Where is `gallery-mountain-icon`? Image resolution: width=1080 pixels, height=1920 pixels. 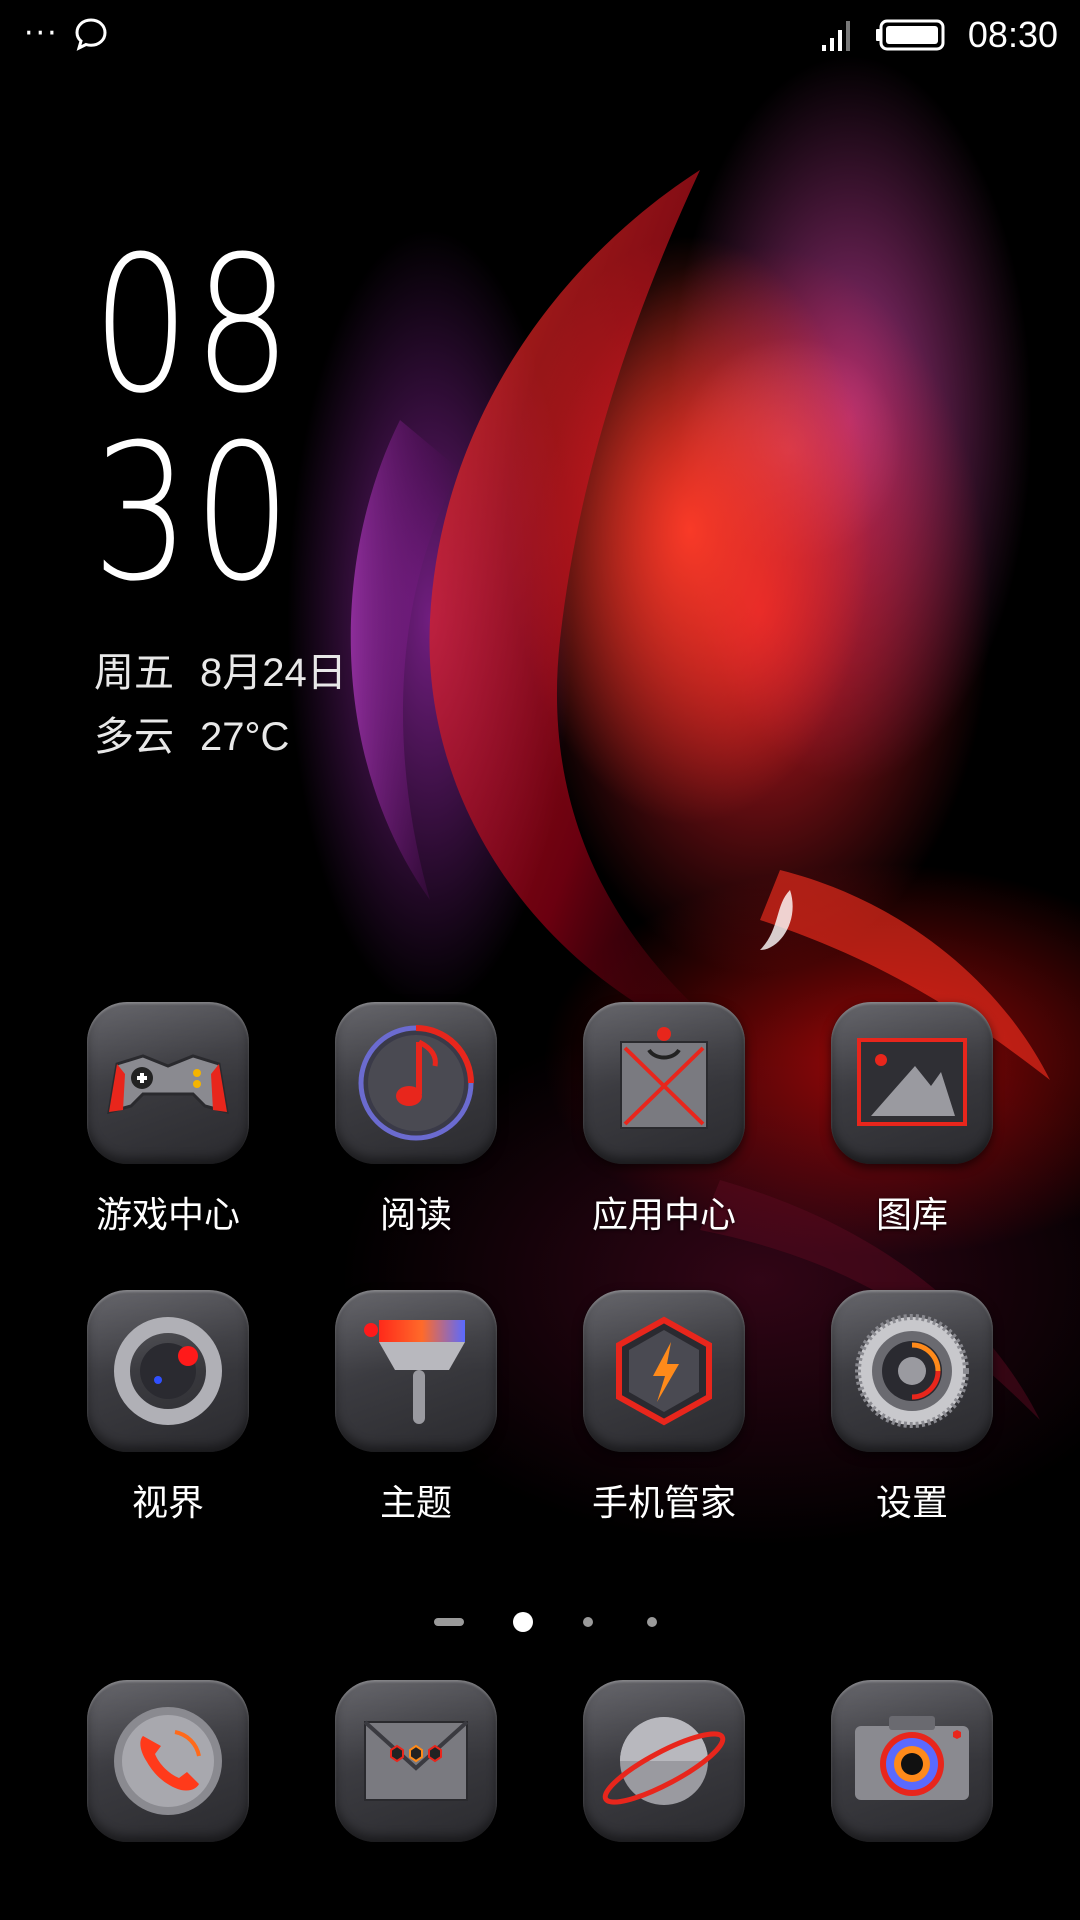 gallery-mountain-icon is located at coordinates (912, 1083).